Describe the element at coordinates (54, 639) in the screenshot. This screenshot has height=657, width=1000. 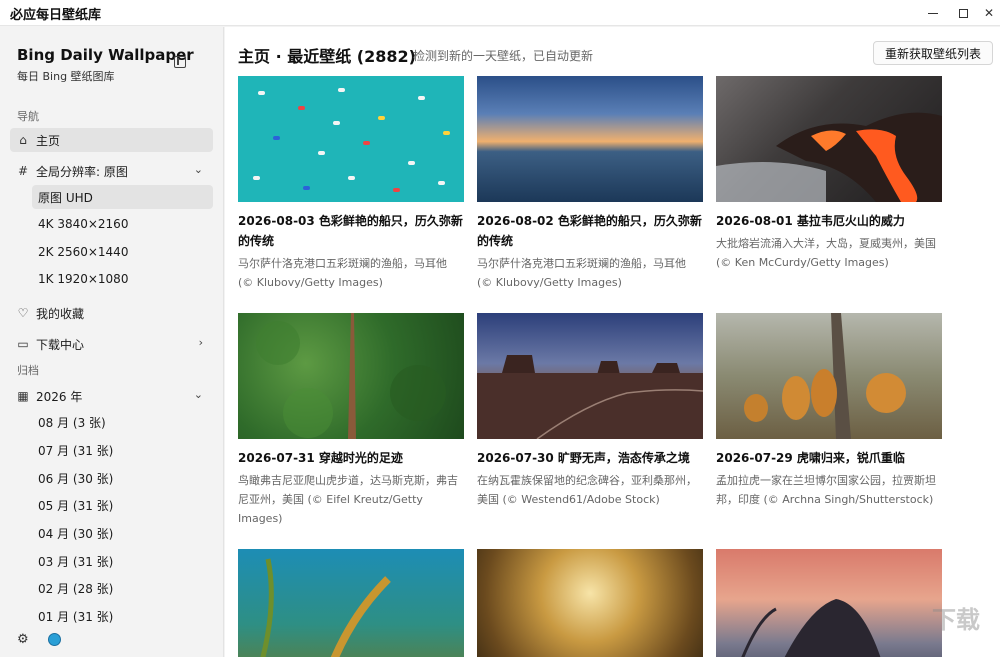
I see `globe-icon` at that location.